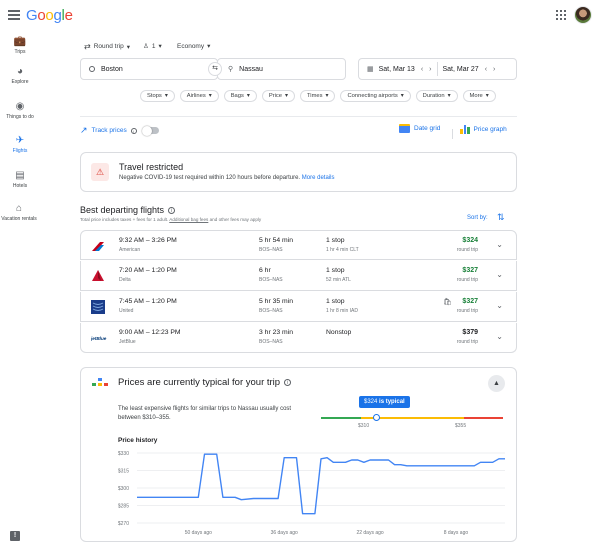  Describe the element at coordinates (419, 128) in the screenshot. I see `date-grid-button: Date grid` at that location.